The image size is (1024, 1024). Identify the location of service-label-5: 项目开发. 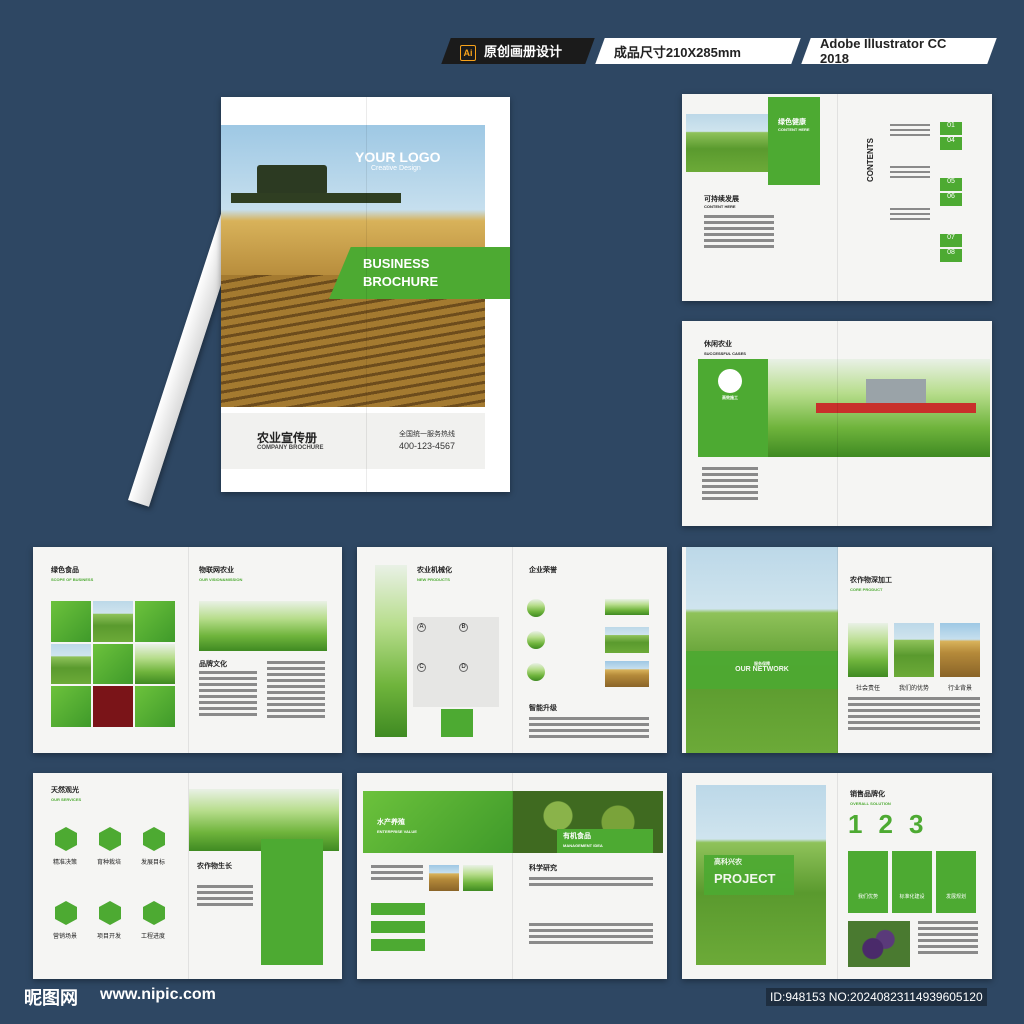
(108, 937).